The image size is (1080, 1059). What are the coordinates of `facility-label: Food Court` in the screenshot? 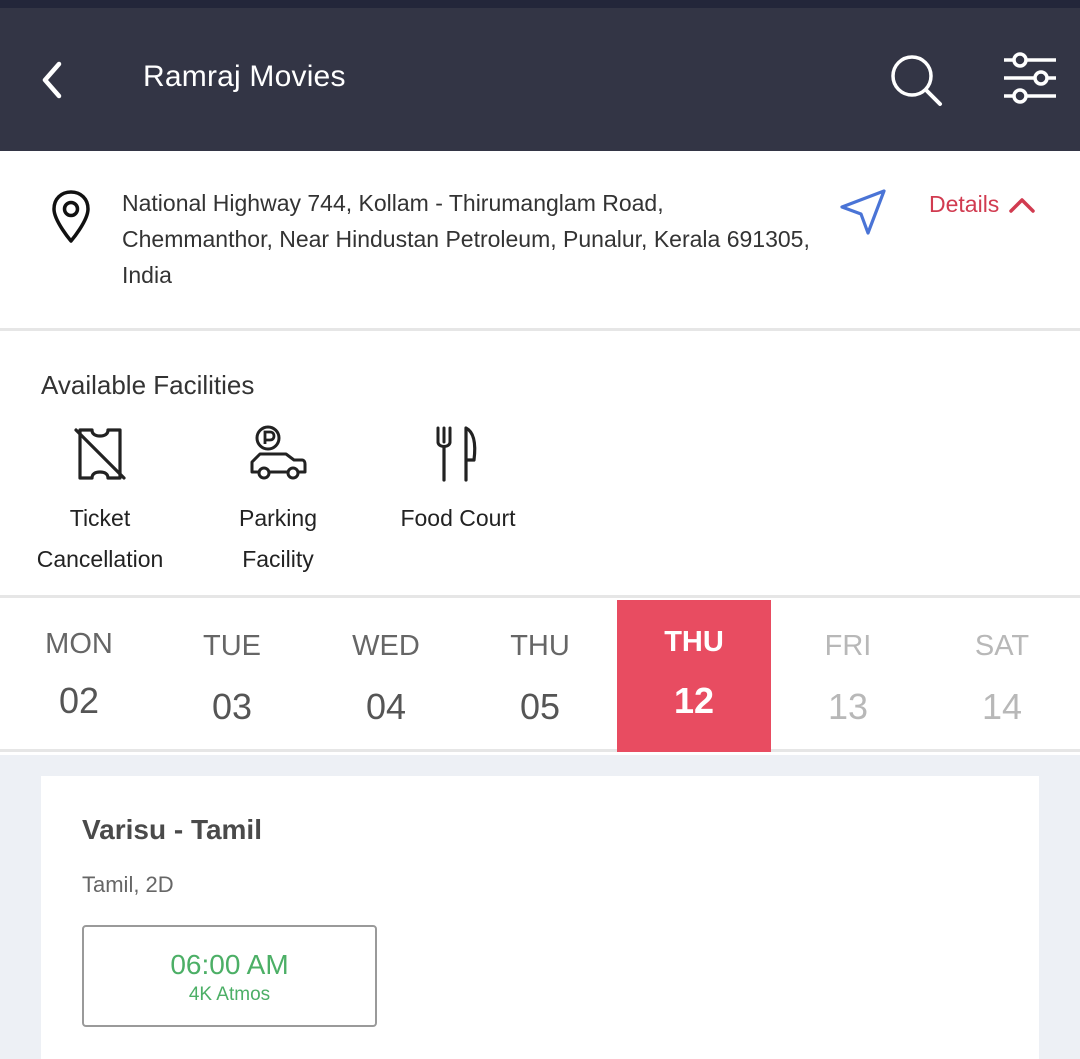 It's located at (457, 518).